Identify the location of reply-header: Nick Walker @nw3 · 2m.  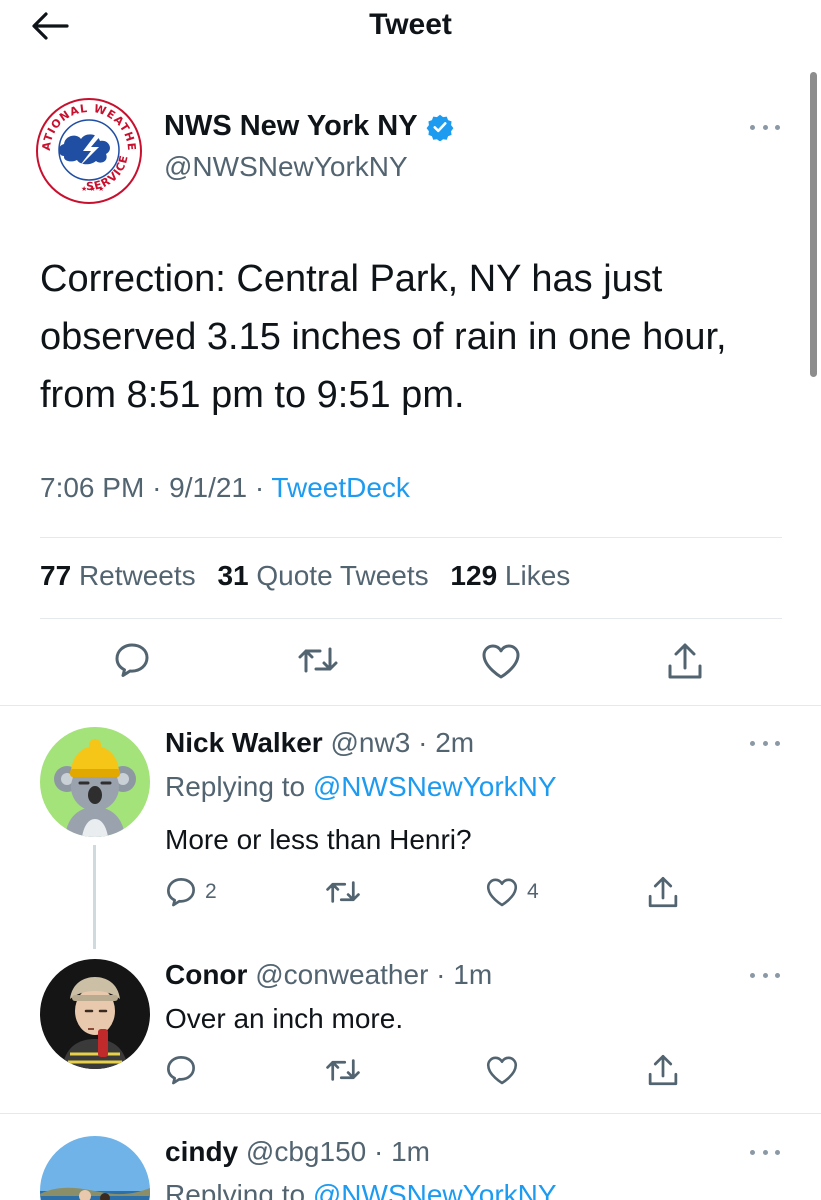
(320, 742).